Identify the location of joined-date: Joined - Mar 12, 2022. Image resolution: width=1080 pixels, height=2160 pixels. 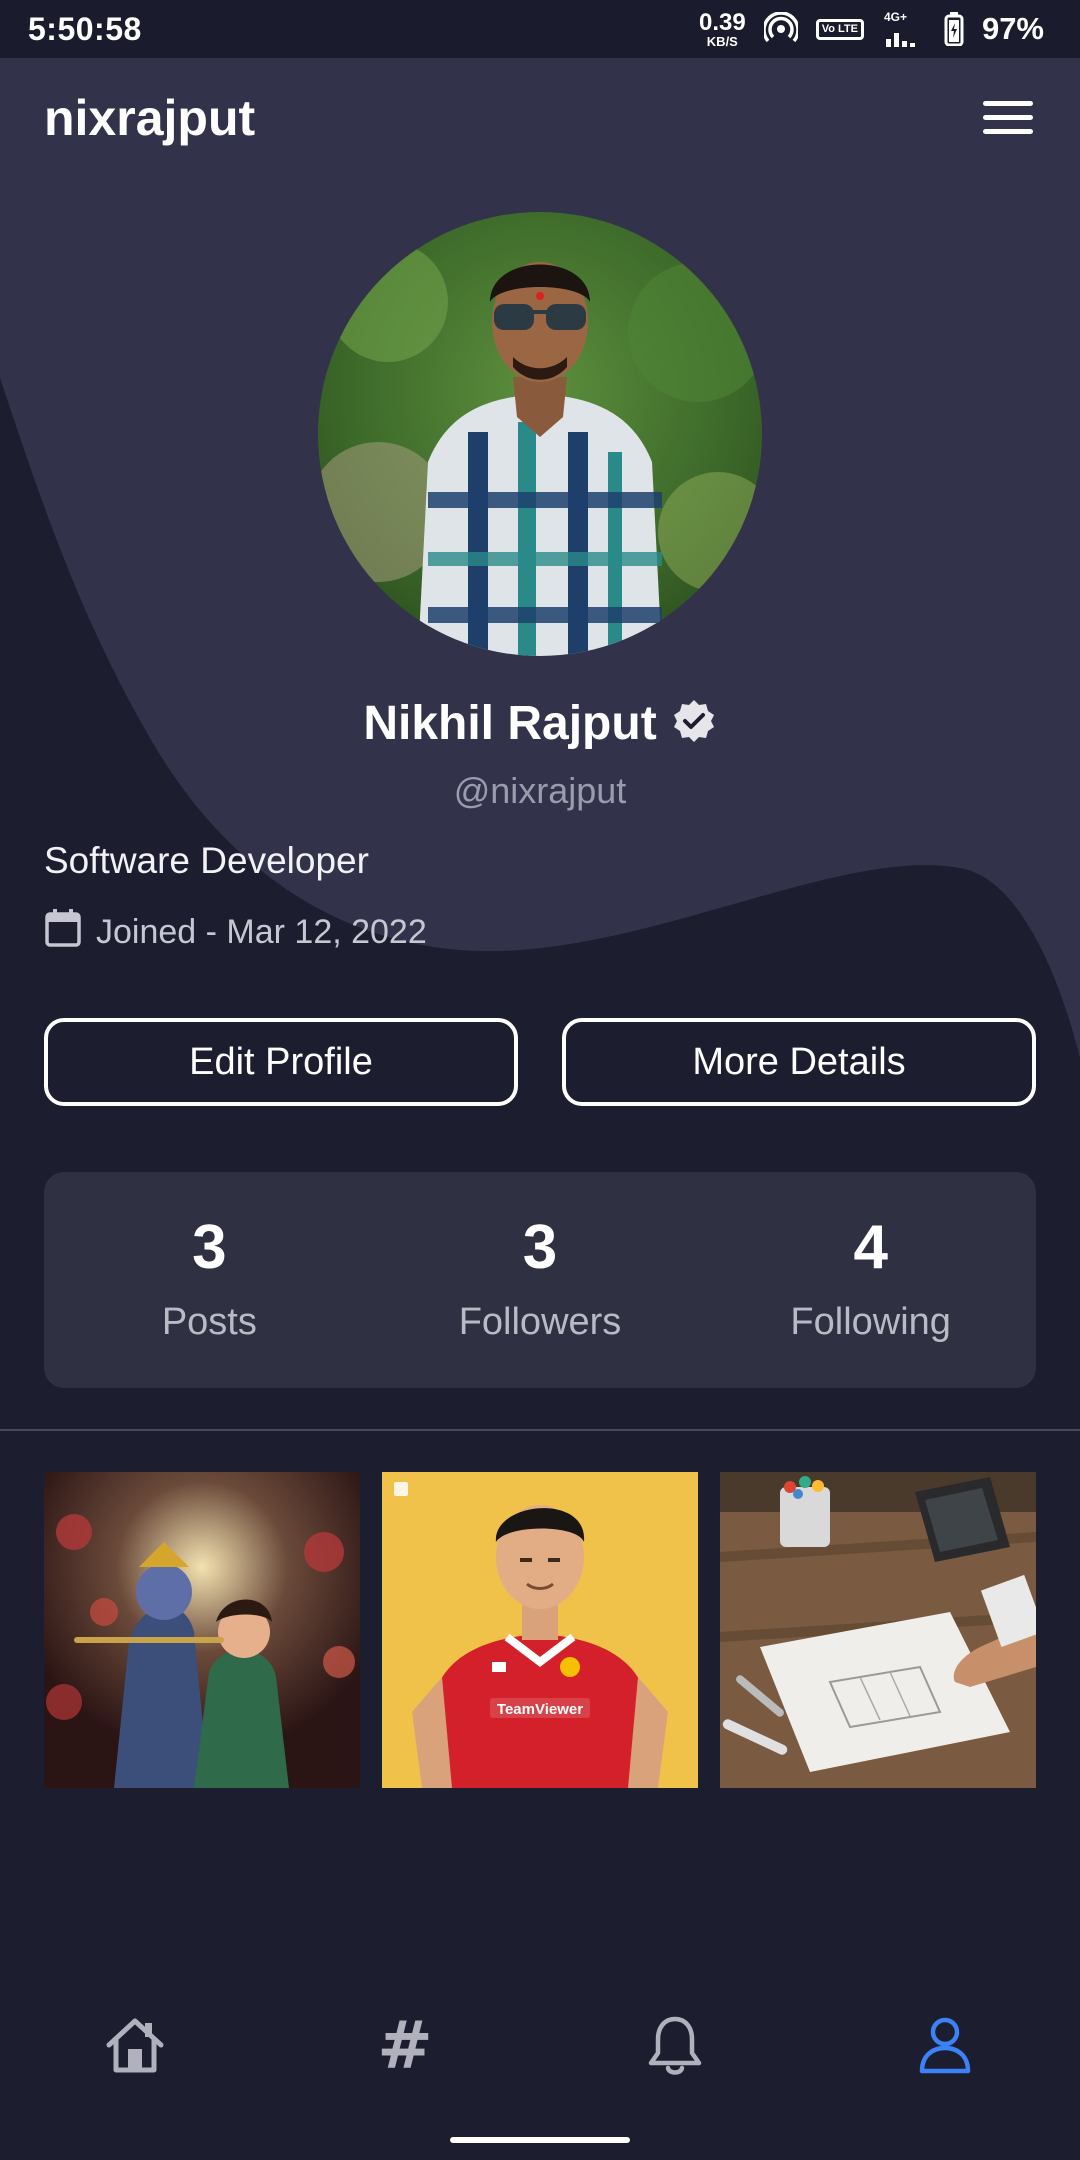
(235, 932).